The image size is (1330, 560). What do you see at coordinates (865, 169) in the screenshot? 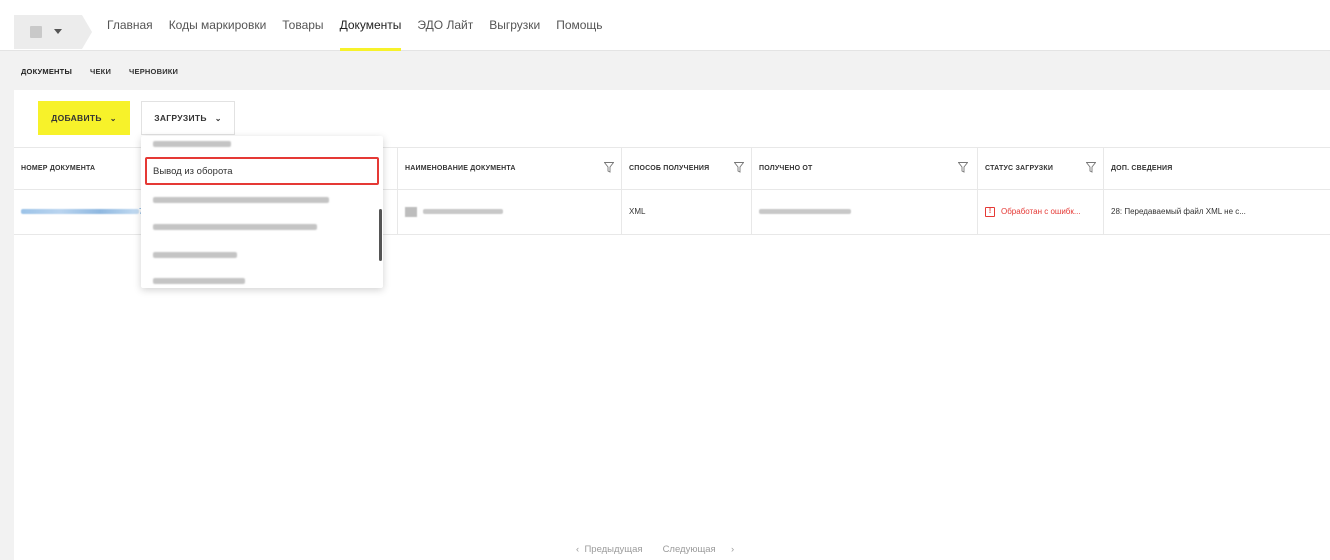
I see `column-header-received-from: ПОЛУЧЕНО ОТ` at bounding box center [865, 169].